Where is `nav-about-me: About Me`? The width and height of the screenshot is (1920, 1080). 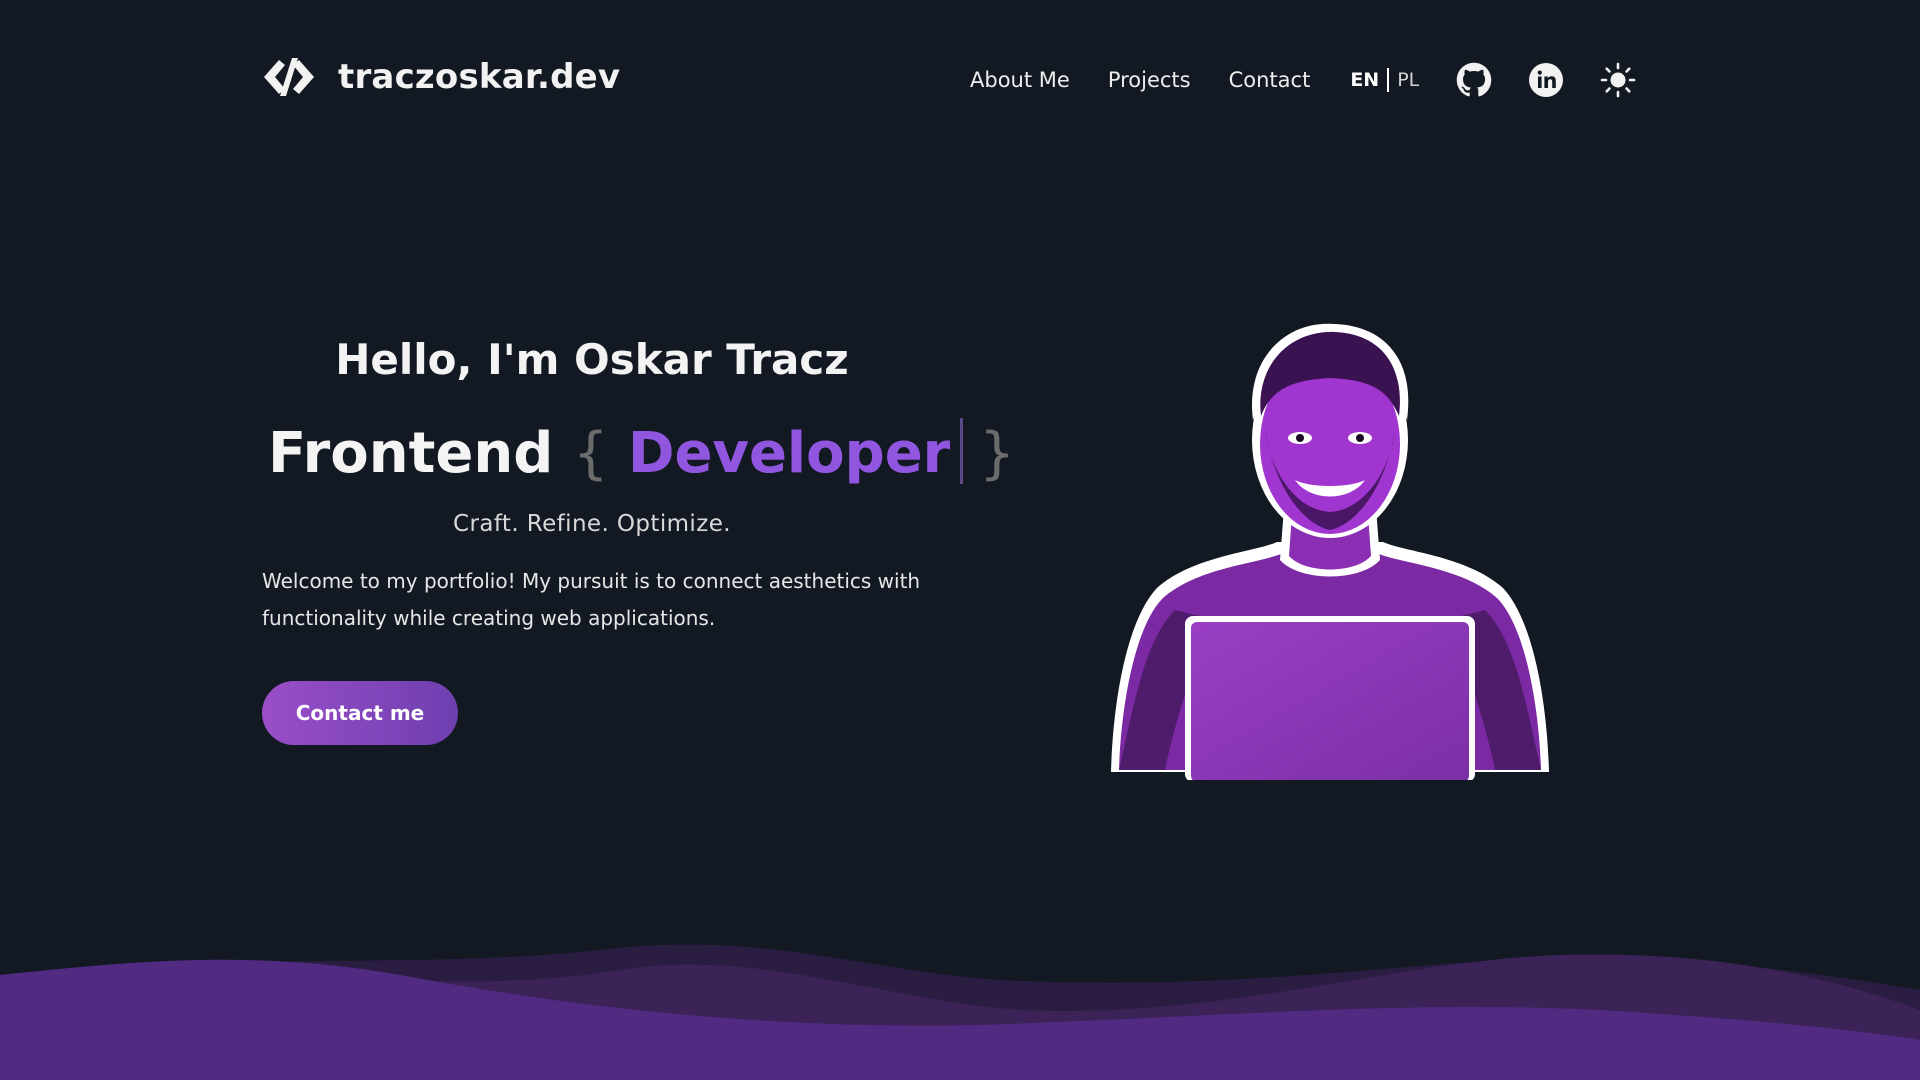 nav-about-me: About Me is located at coordinates (1020, 80).